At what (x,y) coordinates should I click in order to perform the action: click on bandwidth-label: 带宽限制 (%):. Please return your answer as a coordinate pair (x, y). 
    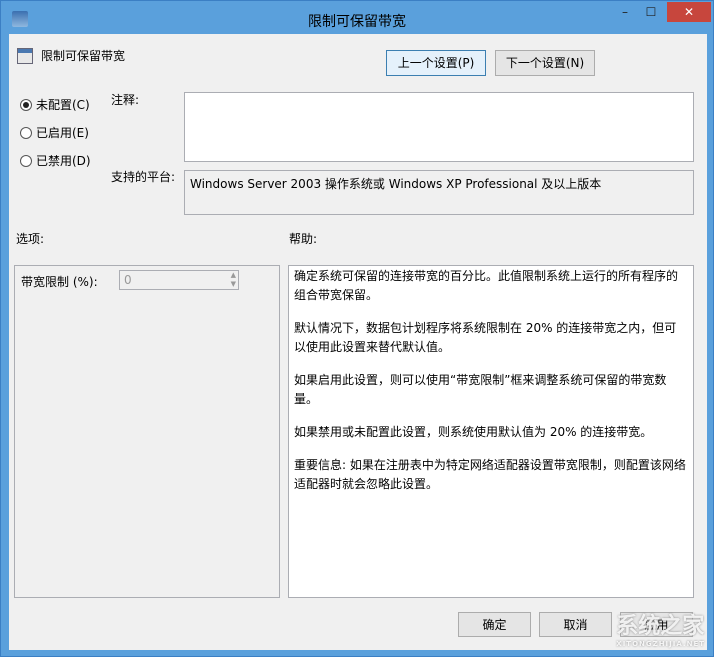
    Looking at the image, I should click on (59, 282).